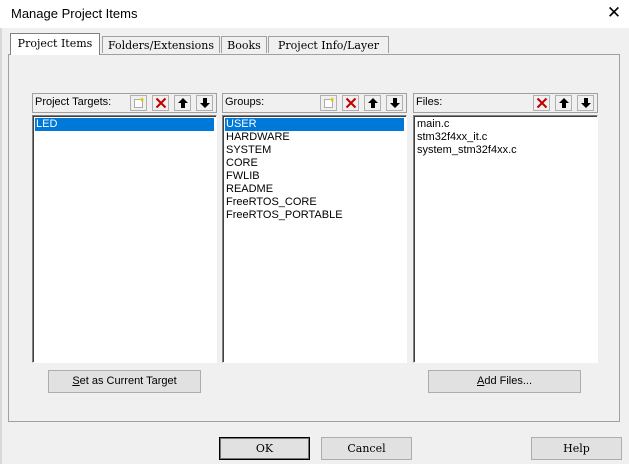 The height and width of the screenshot is (464, 629). I want to click on move-group-up-button, so click(372, 103).